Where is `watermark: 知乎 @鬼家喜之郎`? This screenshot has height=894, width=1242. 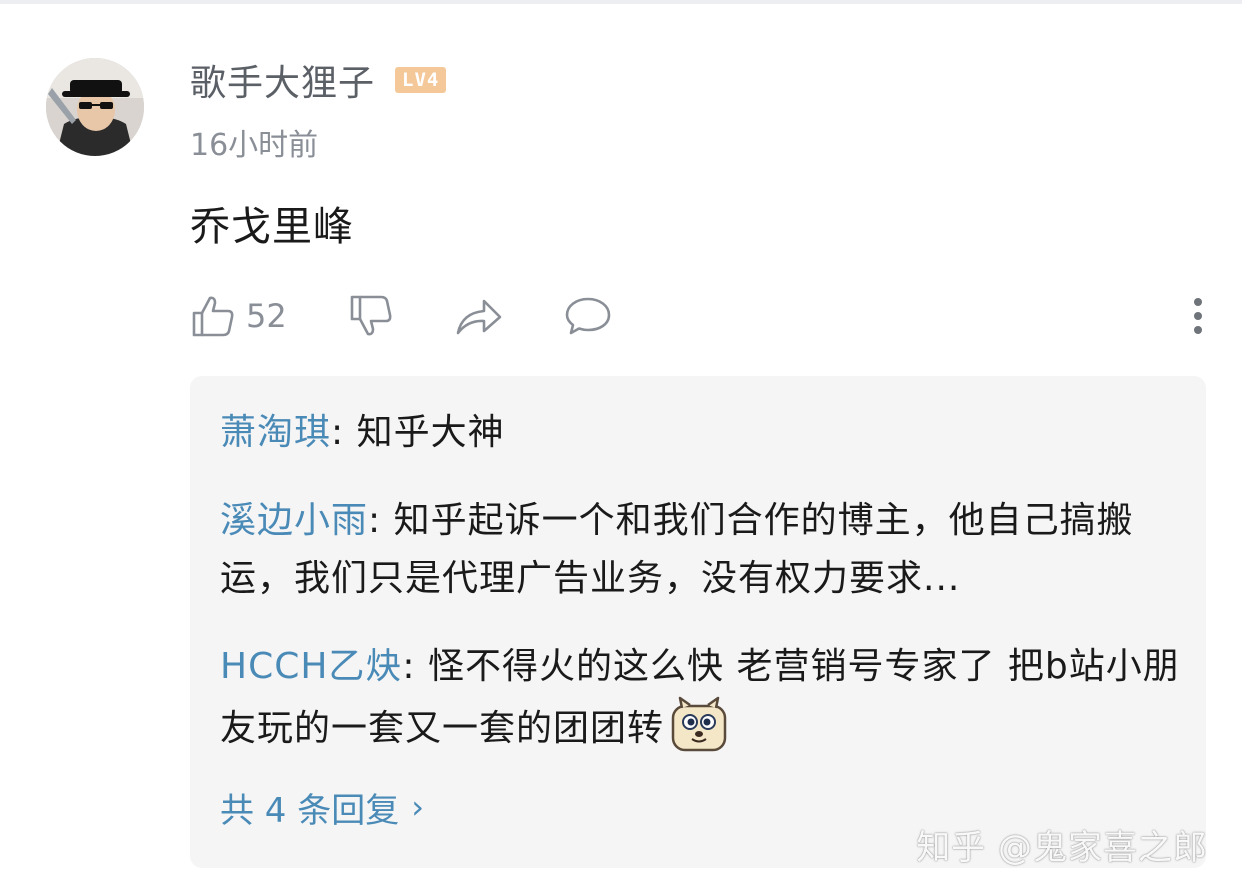
watermark: 知乎 @鬼家喜之郎 is located at coordinates (1062, 848).